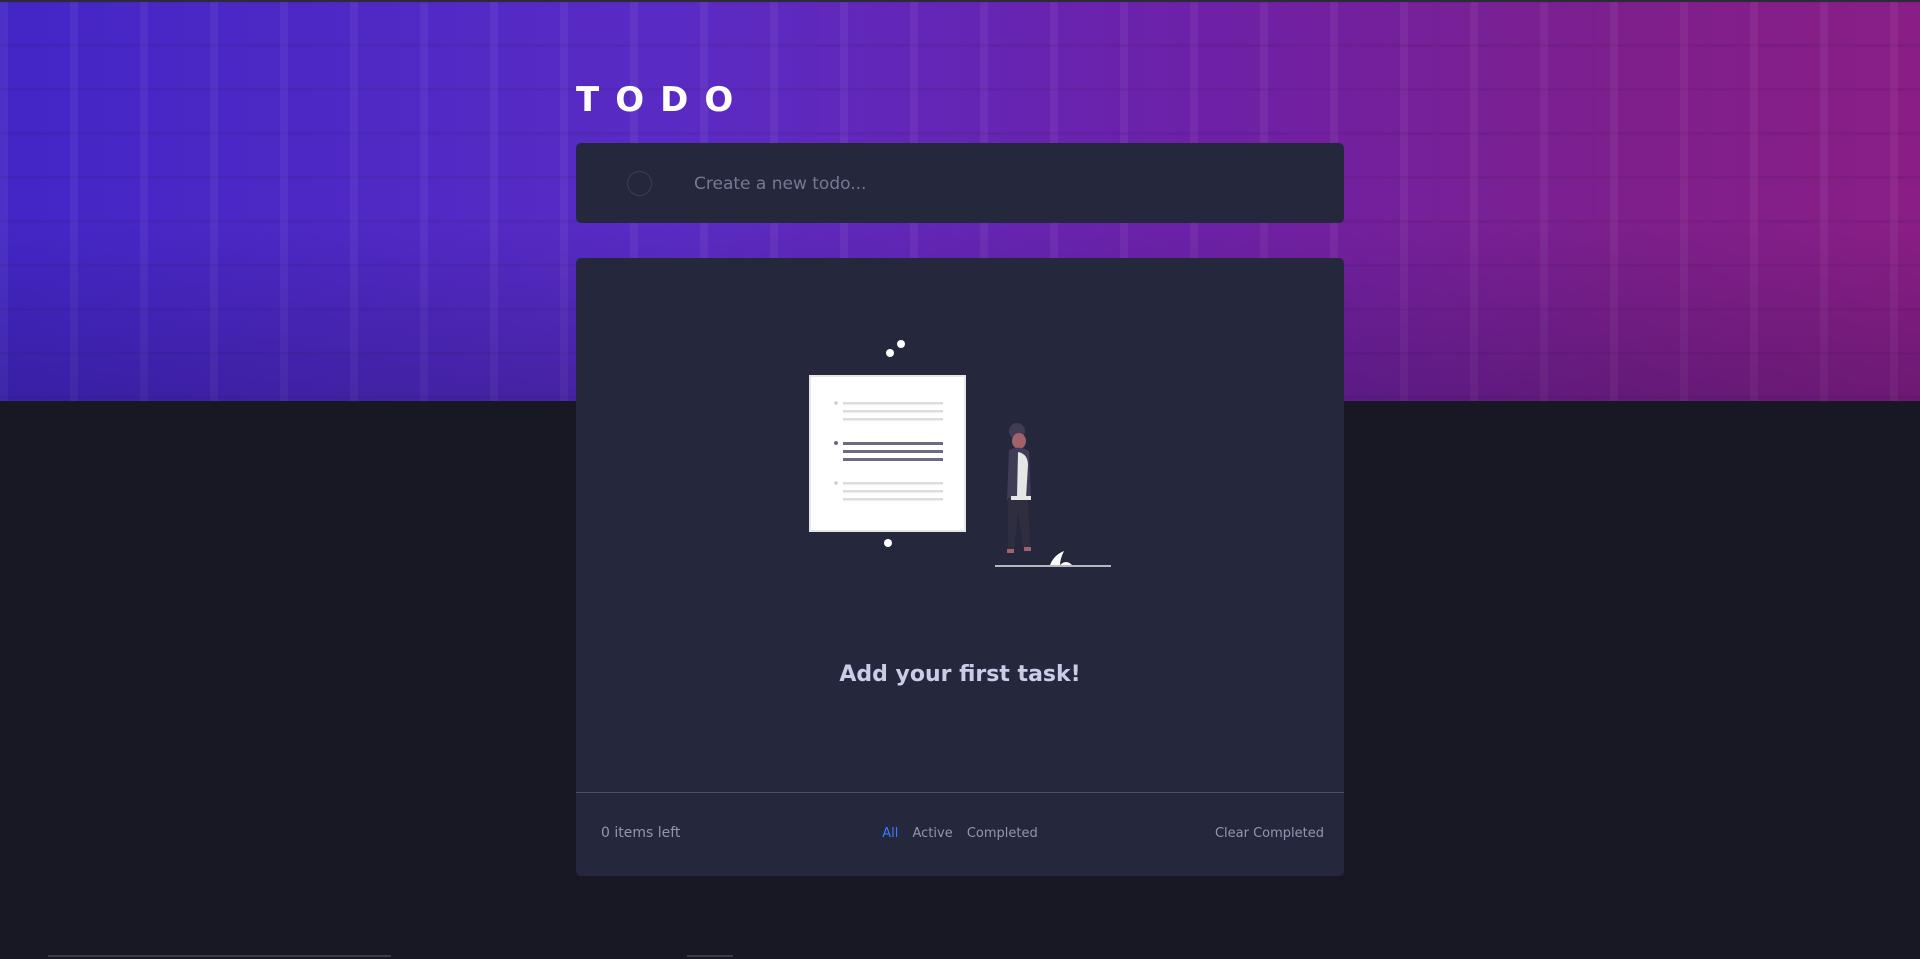 The image size is (1920, 959). What do you see at coordinates (960, 674) in the screenshot?
I see `empty-list-message: Add your first task!` at bounding box center [960, 674].